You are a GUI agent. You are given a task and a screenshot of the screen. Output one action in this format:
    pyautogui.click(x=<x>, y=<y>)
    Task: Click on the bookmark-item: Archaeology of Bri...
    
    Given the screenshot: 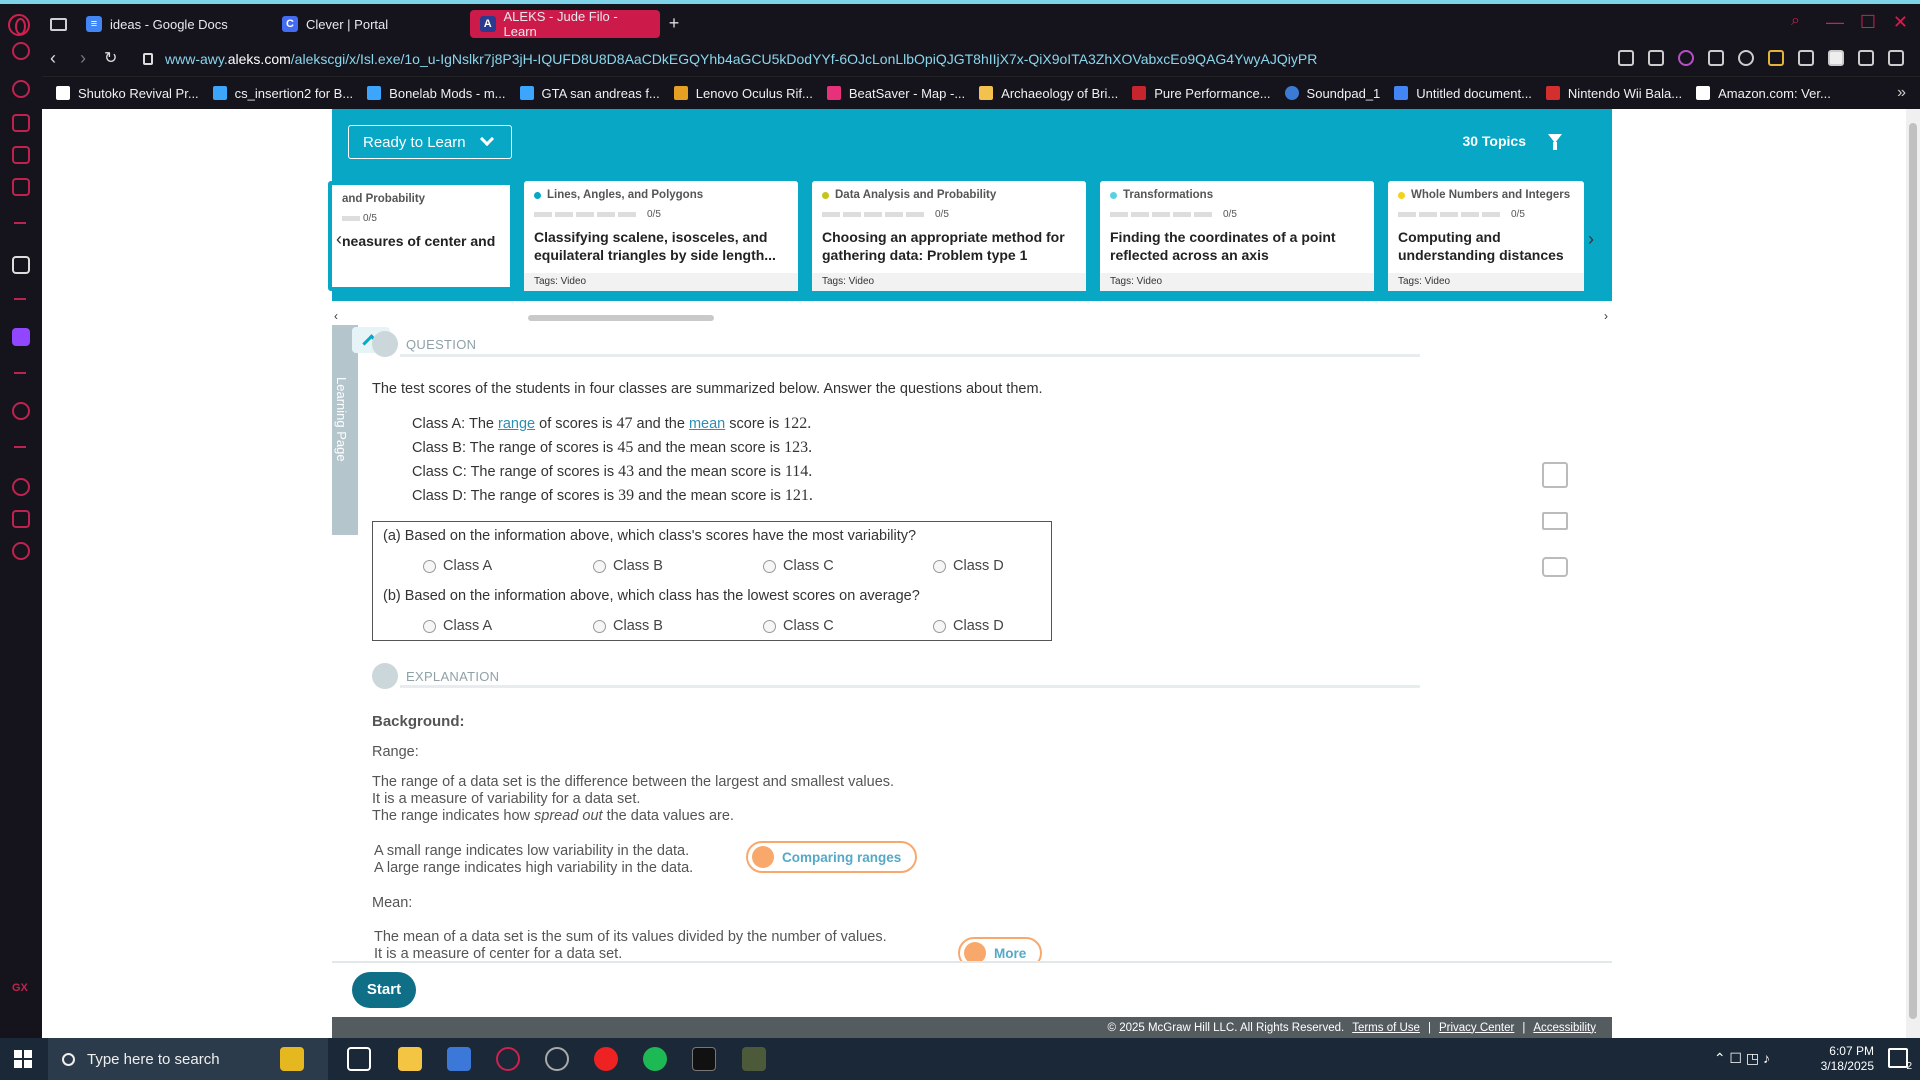 What is the action you would take?
    pyautogui.click(x=1048, y=93)
    